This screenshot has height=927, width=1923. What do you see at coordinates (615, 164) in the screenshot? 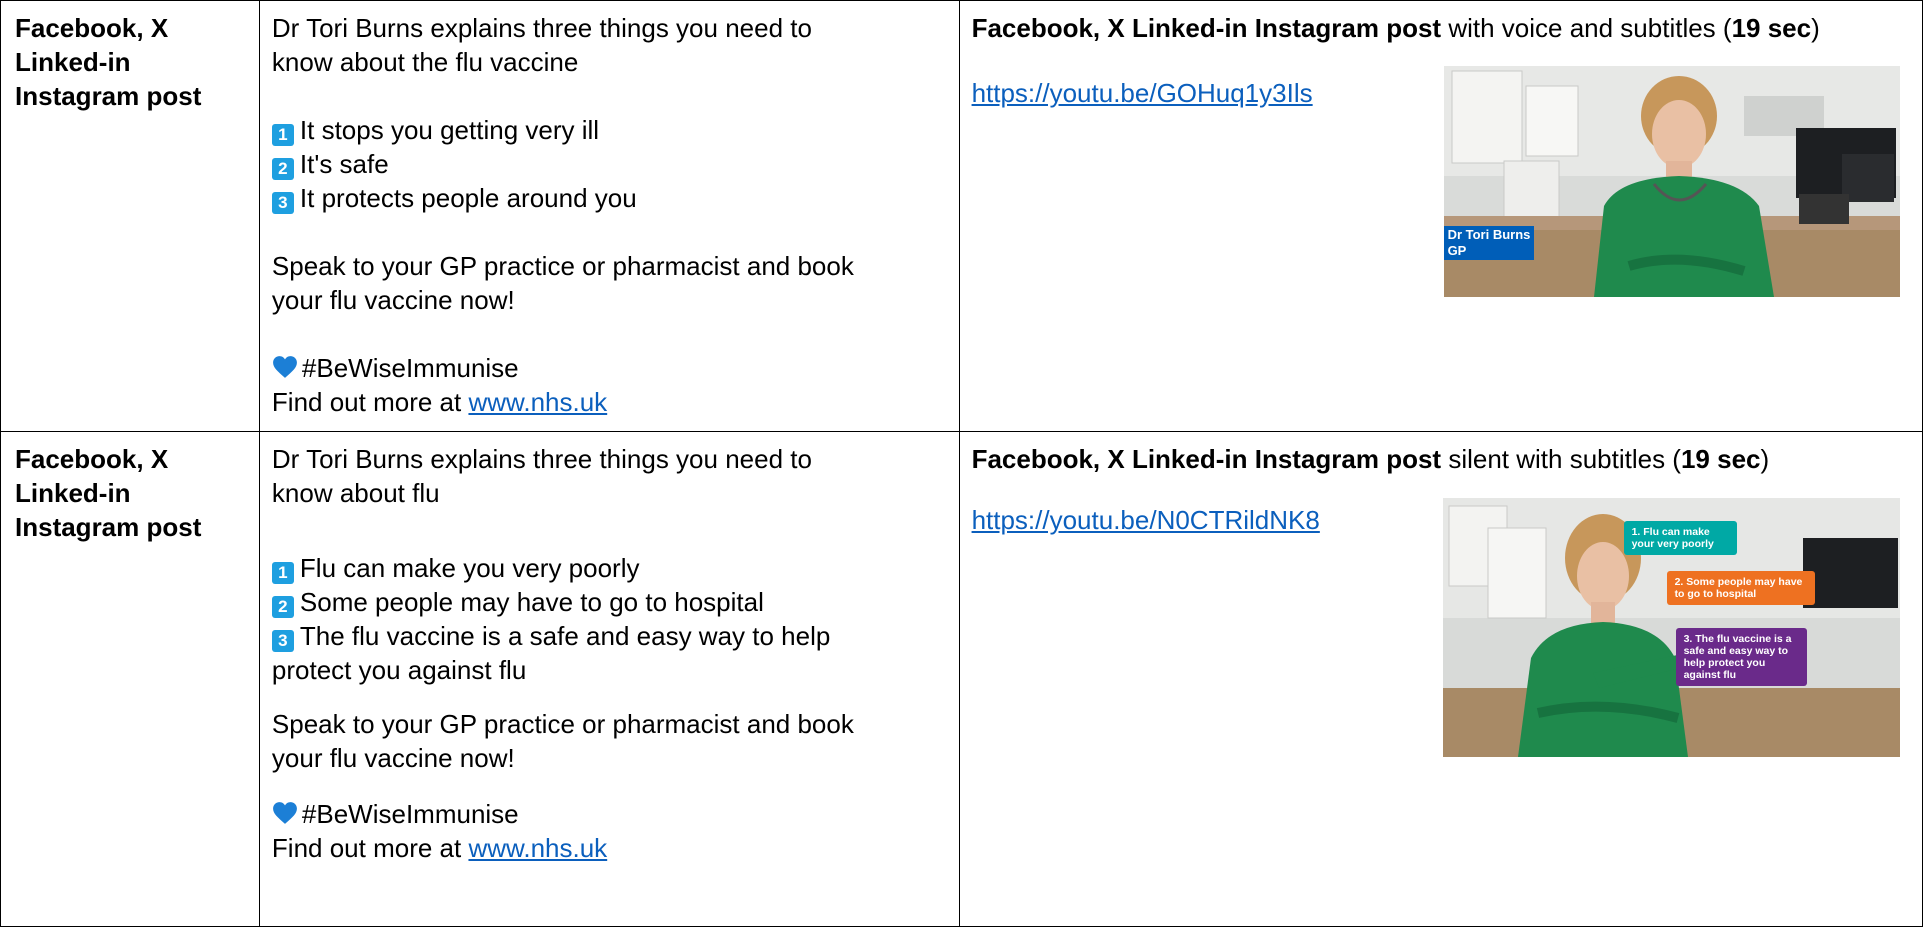
I see `list-item: 2 It's safe` at bounding box center [615, 164].